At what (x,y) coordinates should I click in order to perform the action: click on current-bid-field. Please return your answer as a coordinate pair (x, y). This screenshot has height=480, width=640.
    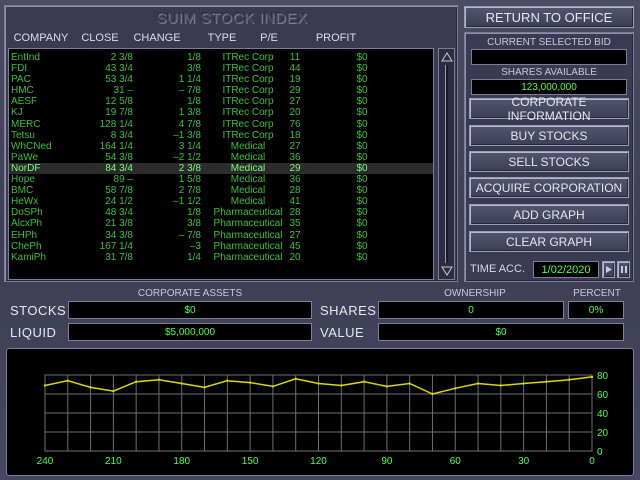
    Looking at the image, I should click on (549, 57).